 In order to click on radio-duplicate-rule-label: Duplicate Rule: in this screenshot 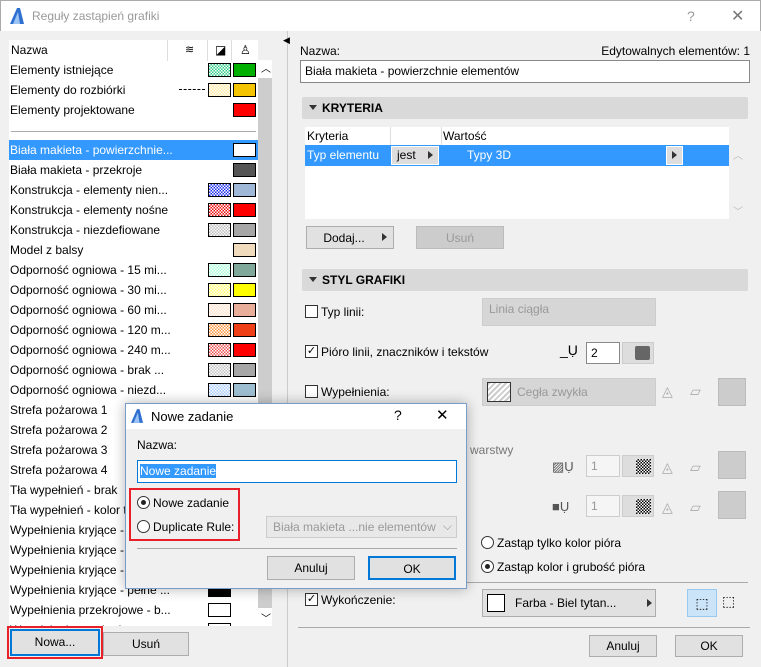, I will do `click(194, 527)`.